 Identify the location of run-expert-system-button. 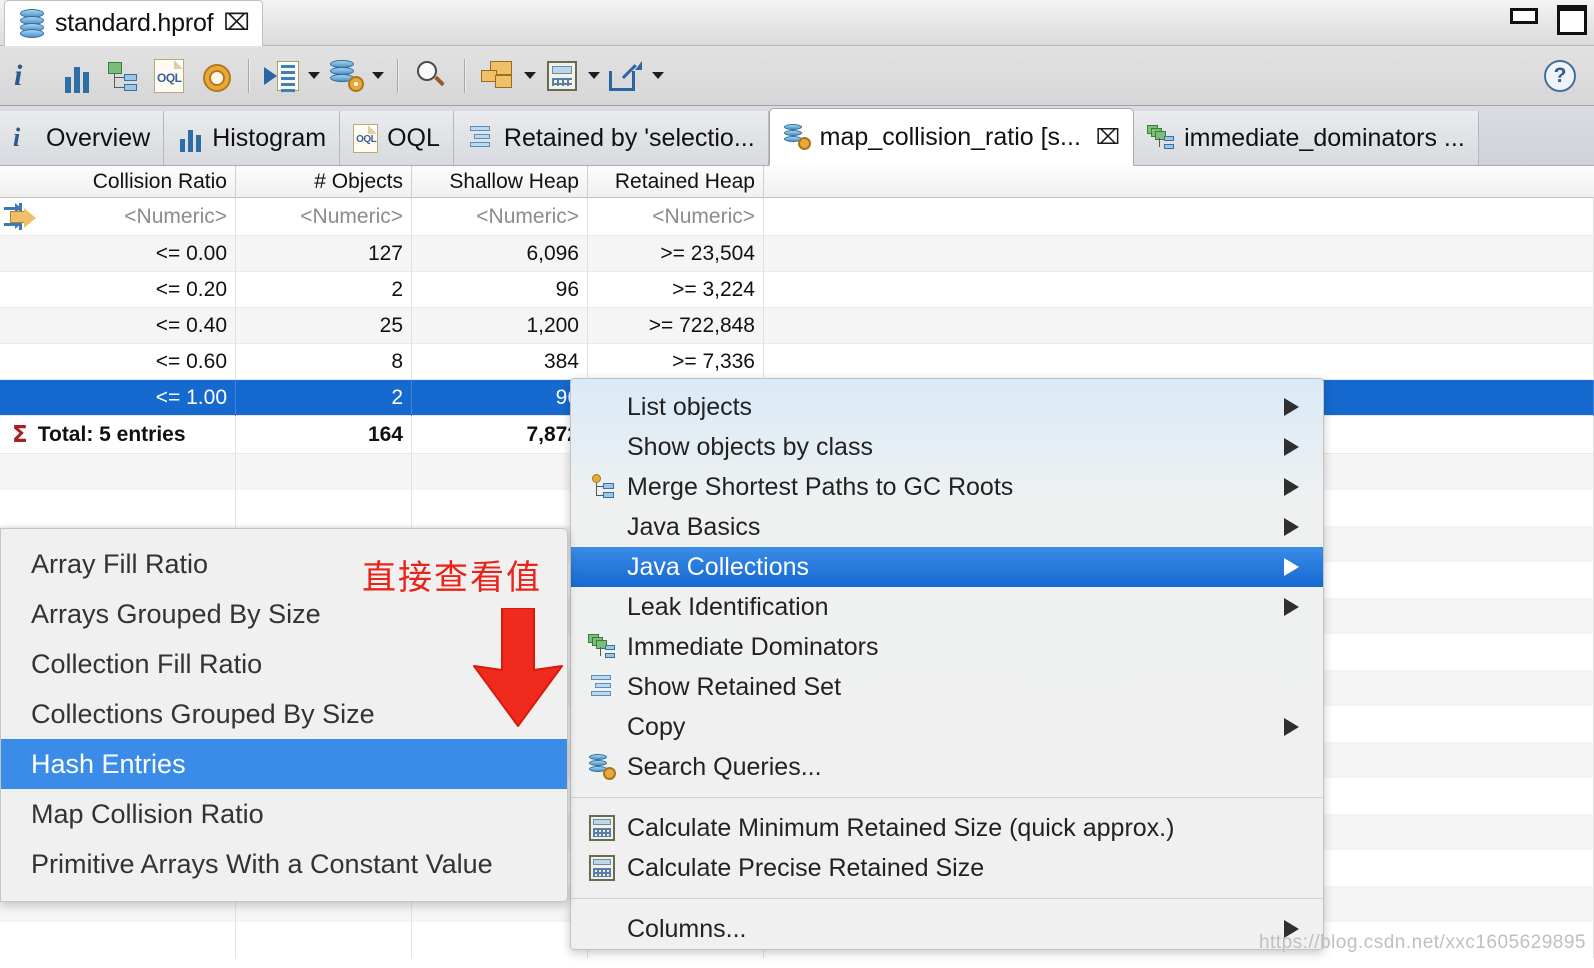
(282, 76).